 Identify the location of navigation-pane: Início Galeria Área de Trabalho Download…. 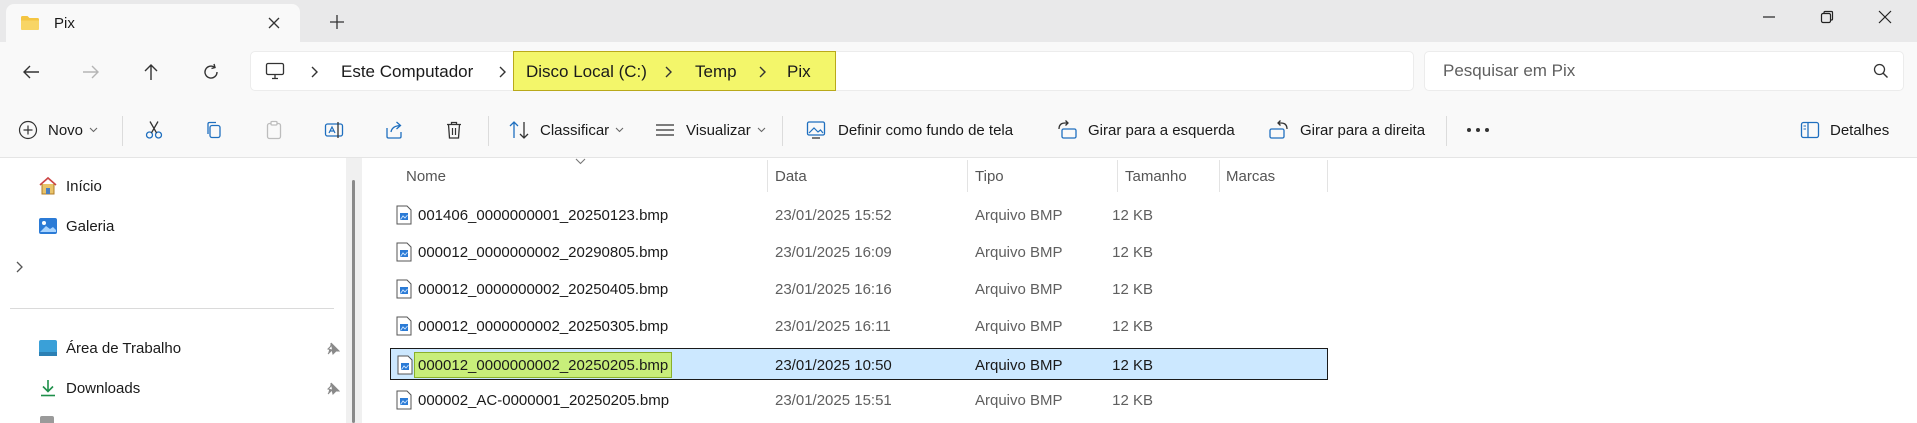
(175, 290).